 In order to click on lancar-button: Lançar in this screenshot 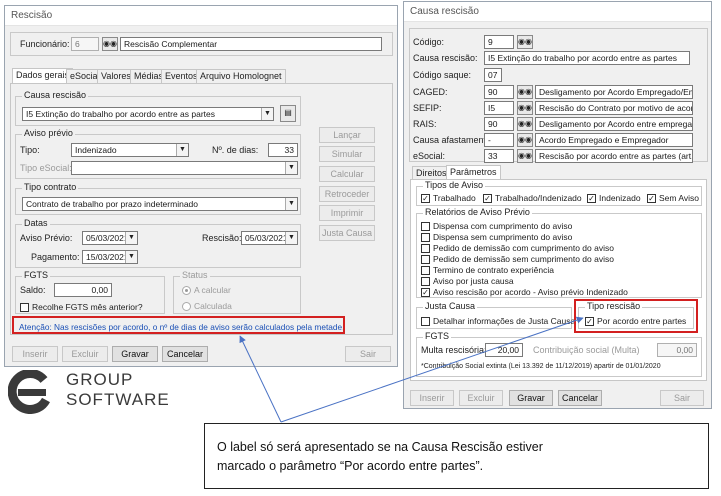, I will do `click(347, 135)`.